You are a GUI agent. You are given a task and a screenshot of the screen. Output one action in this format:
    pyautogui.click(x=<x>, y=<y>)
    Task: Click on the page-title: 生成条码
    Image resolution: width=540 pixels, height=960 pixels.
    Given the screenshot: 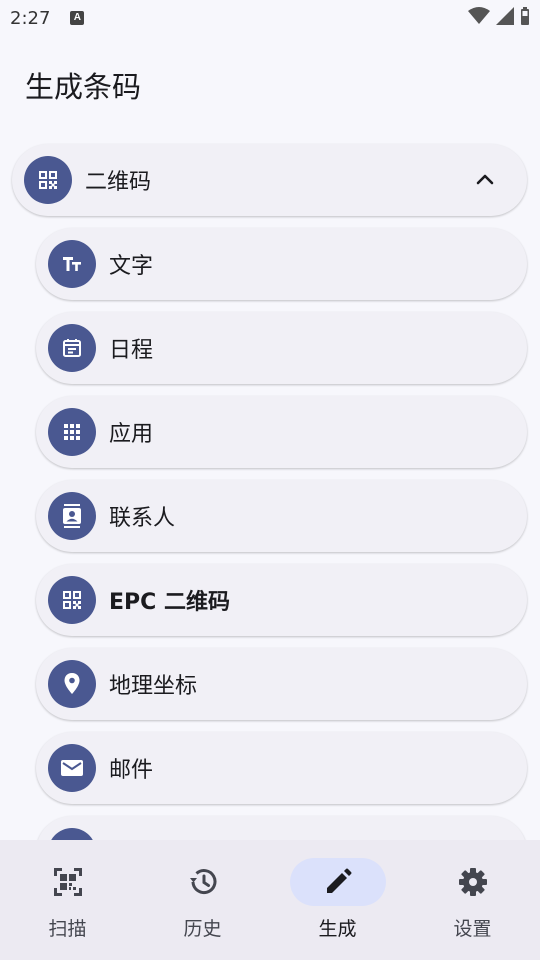 What is the action you would take?
    pyautogui.click(x=83, y=87)
    